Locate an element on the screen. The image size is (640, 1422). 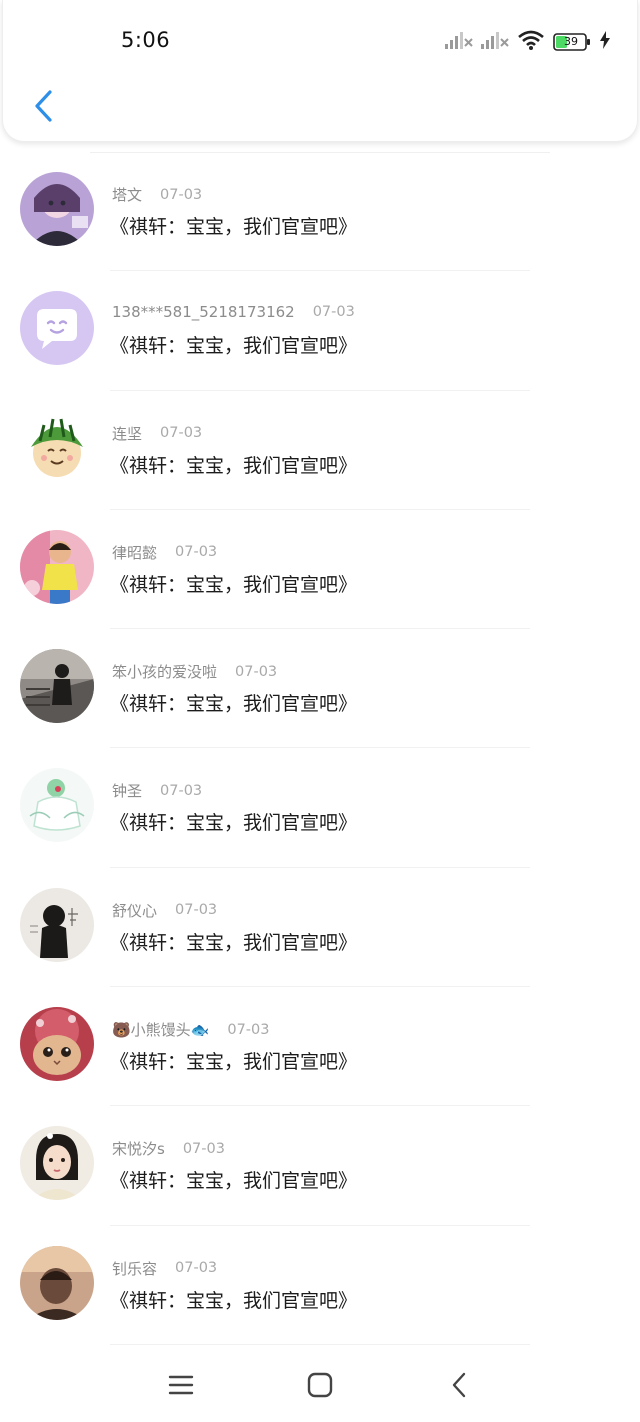
system-nav-bar is located at coordinates (320, 1387).